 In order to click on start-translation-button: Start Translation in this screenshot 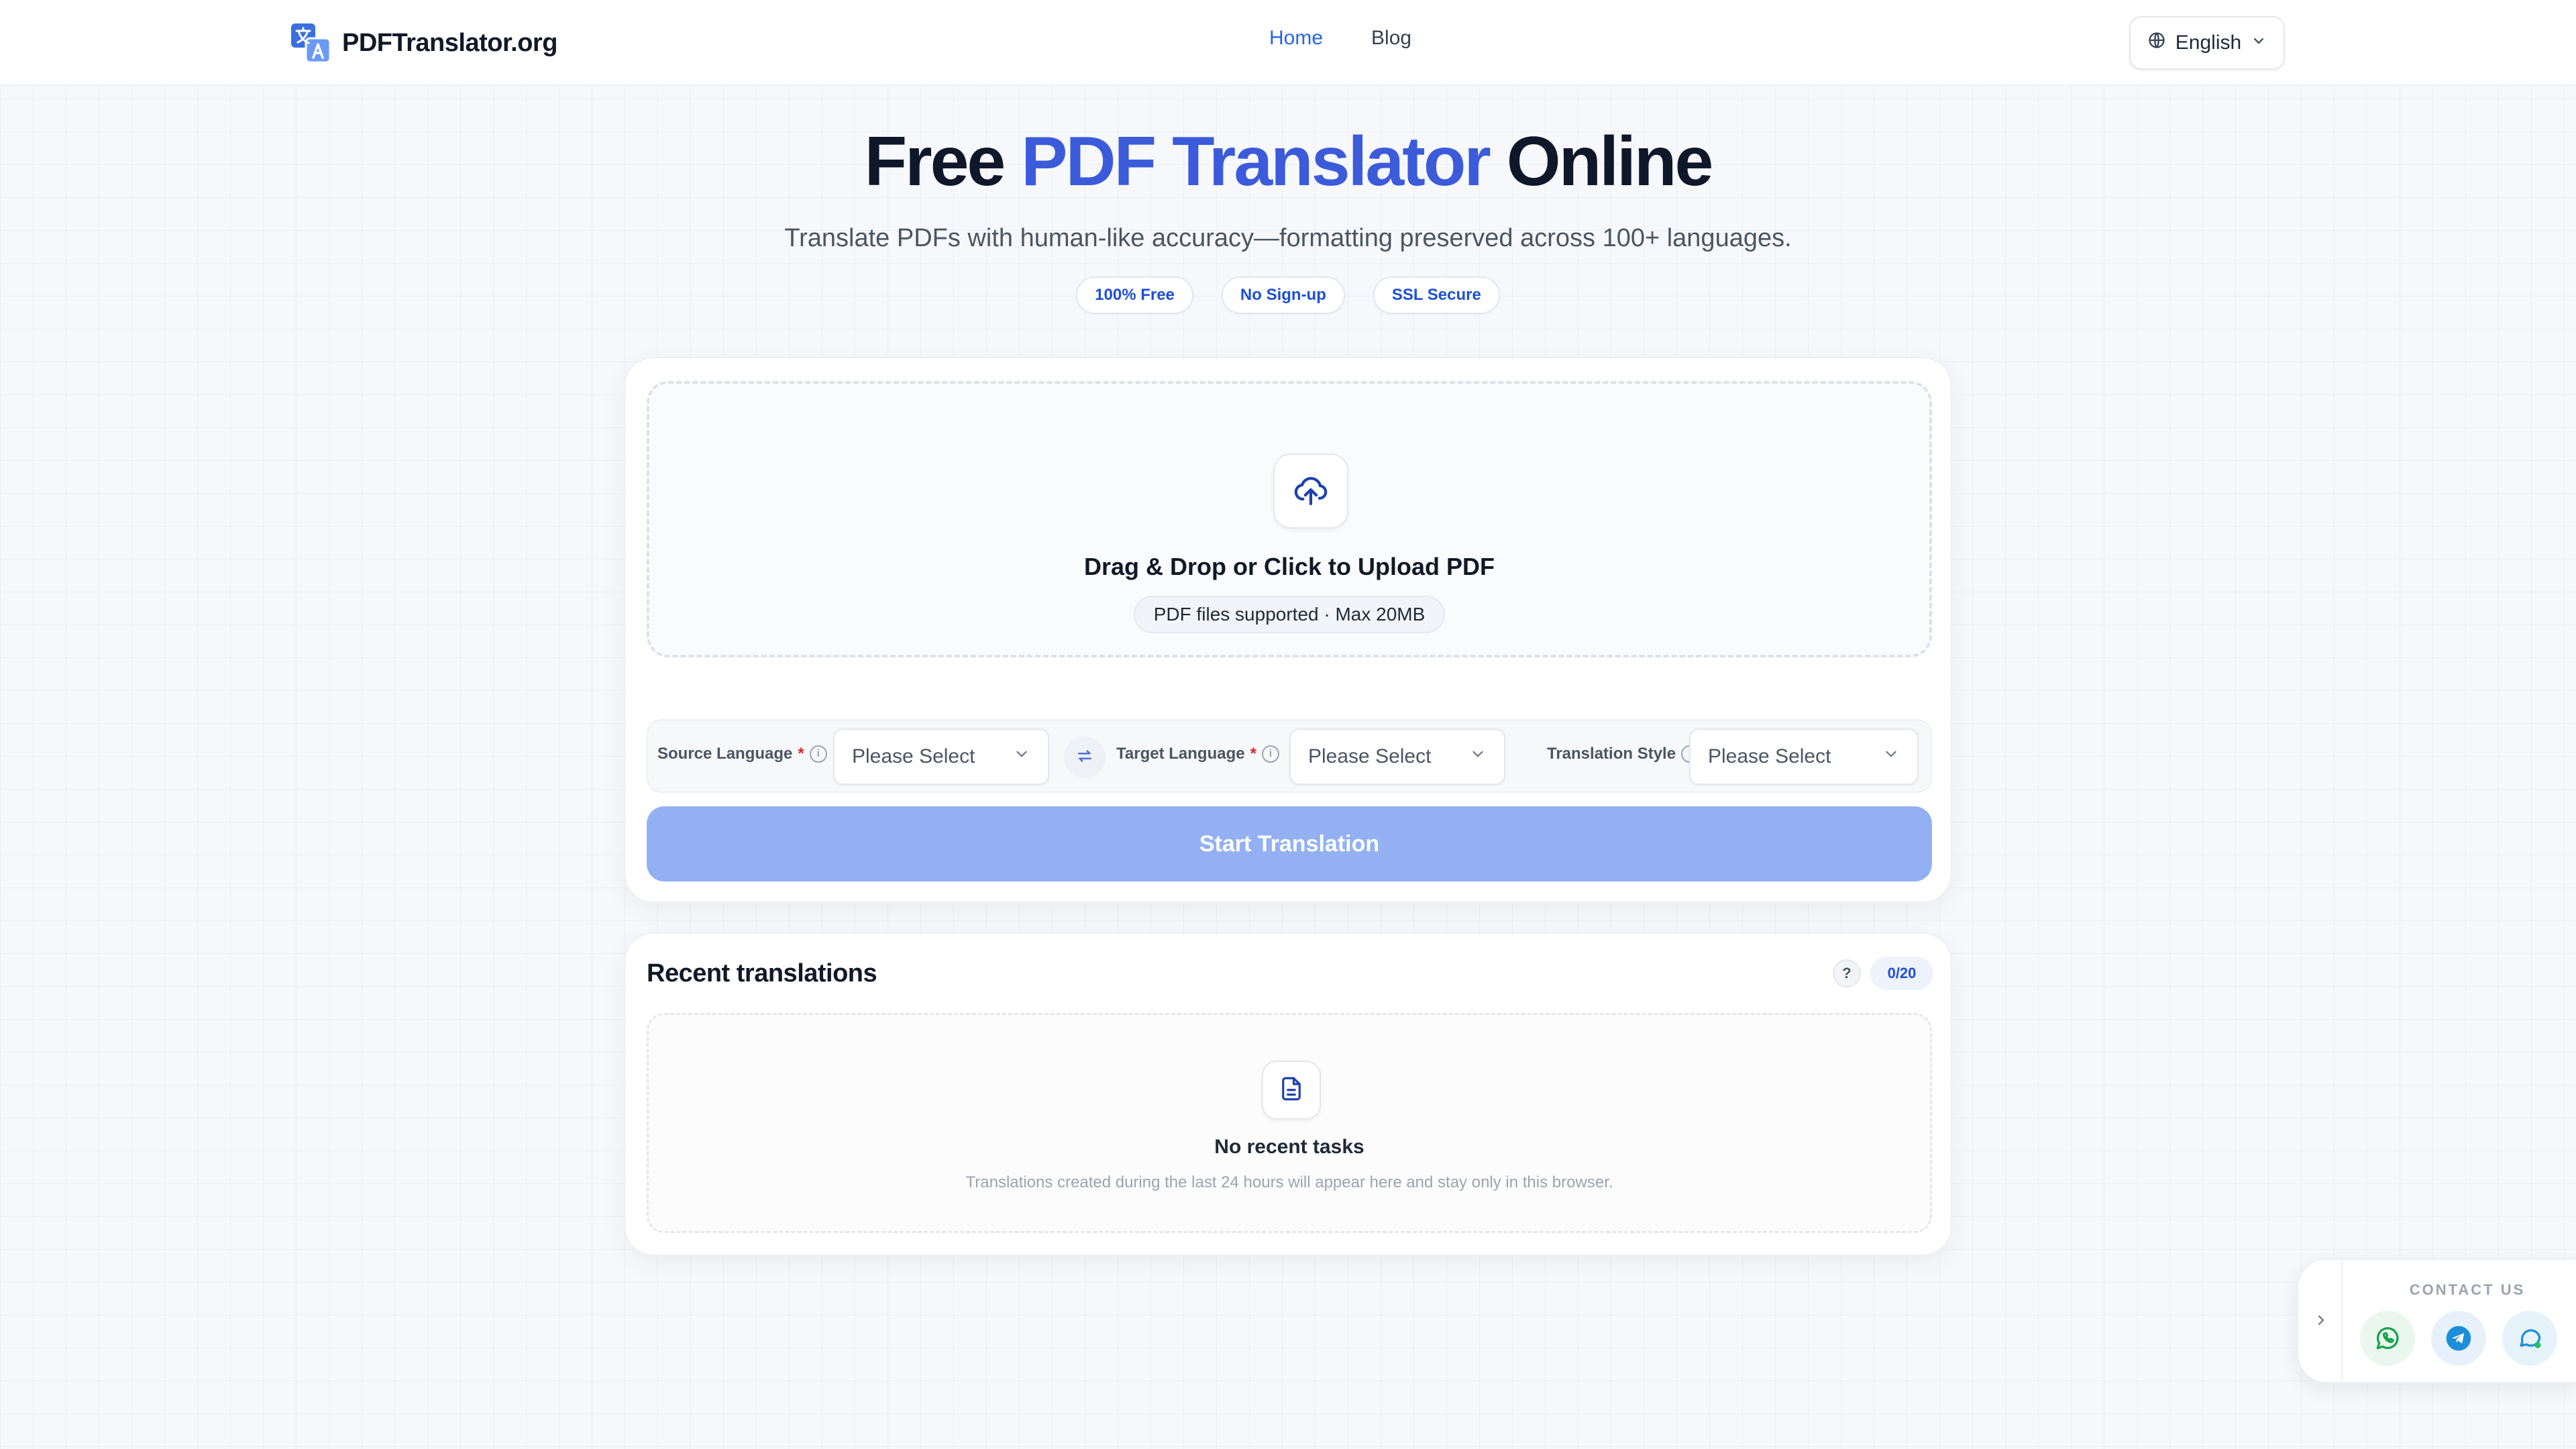, I will do `click(1289, 843)`.